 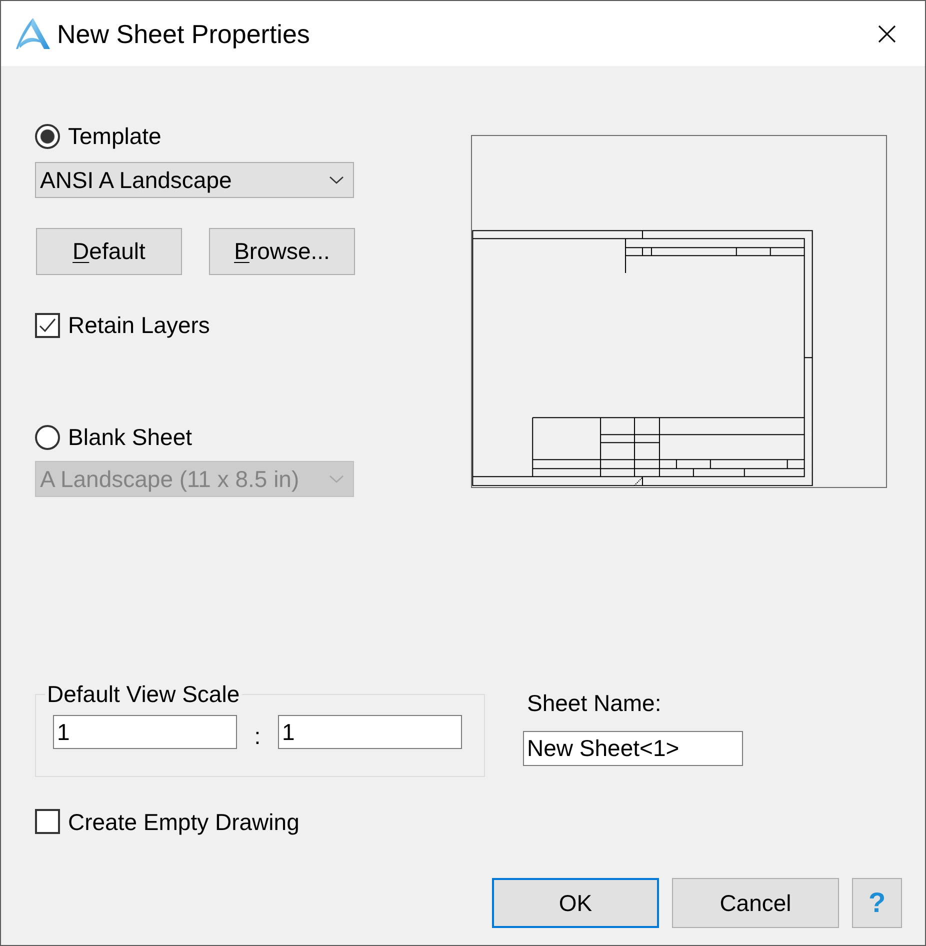 I want to click on default-button: Default, so click(x=109, y=251).